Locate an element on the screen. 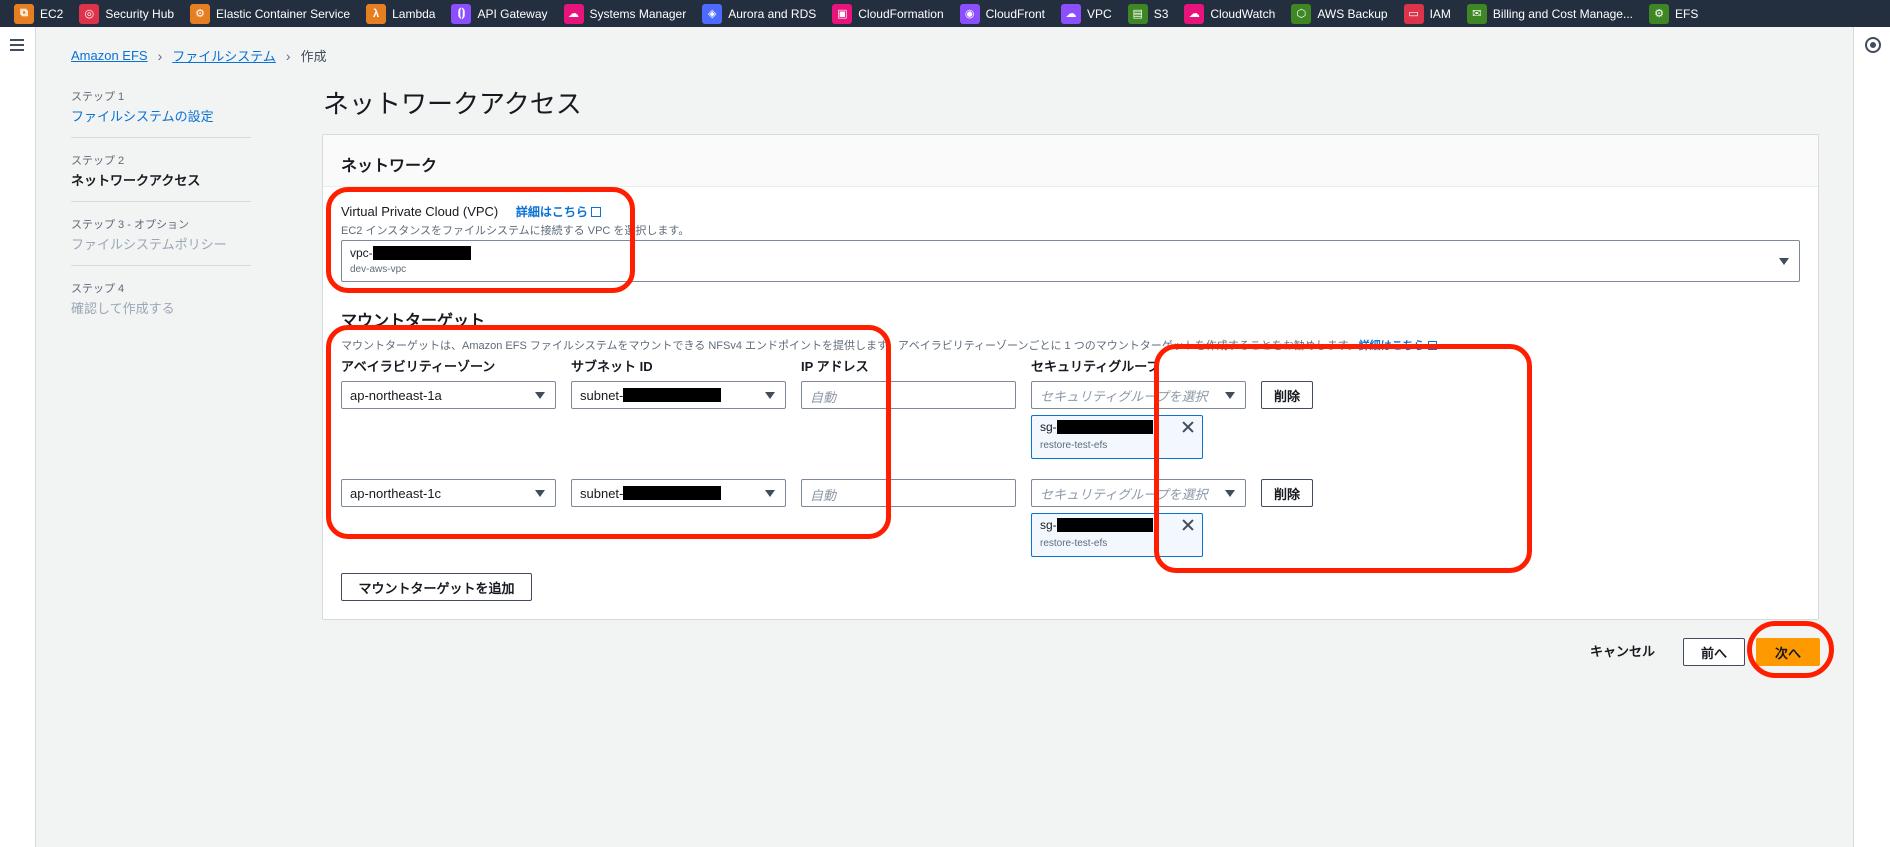 This screenshot has height=847, width=1890. side-navigation-rail is located at coordinates (18, 437).